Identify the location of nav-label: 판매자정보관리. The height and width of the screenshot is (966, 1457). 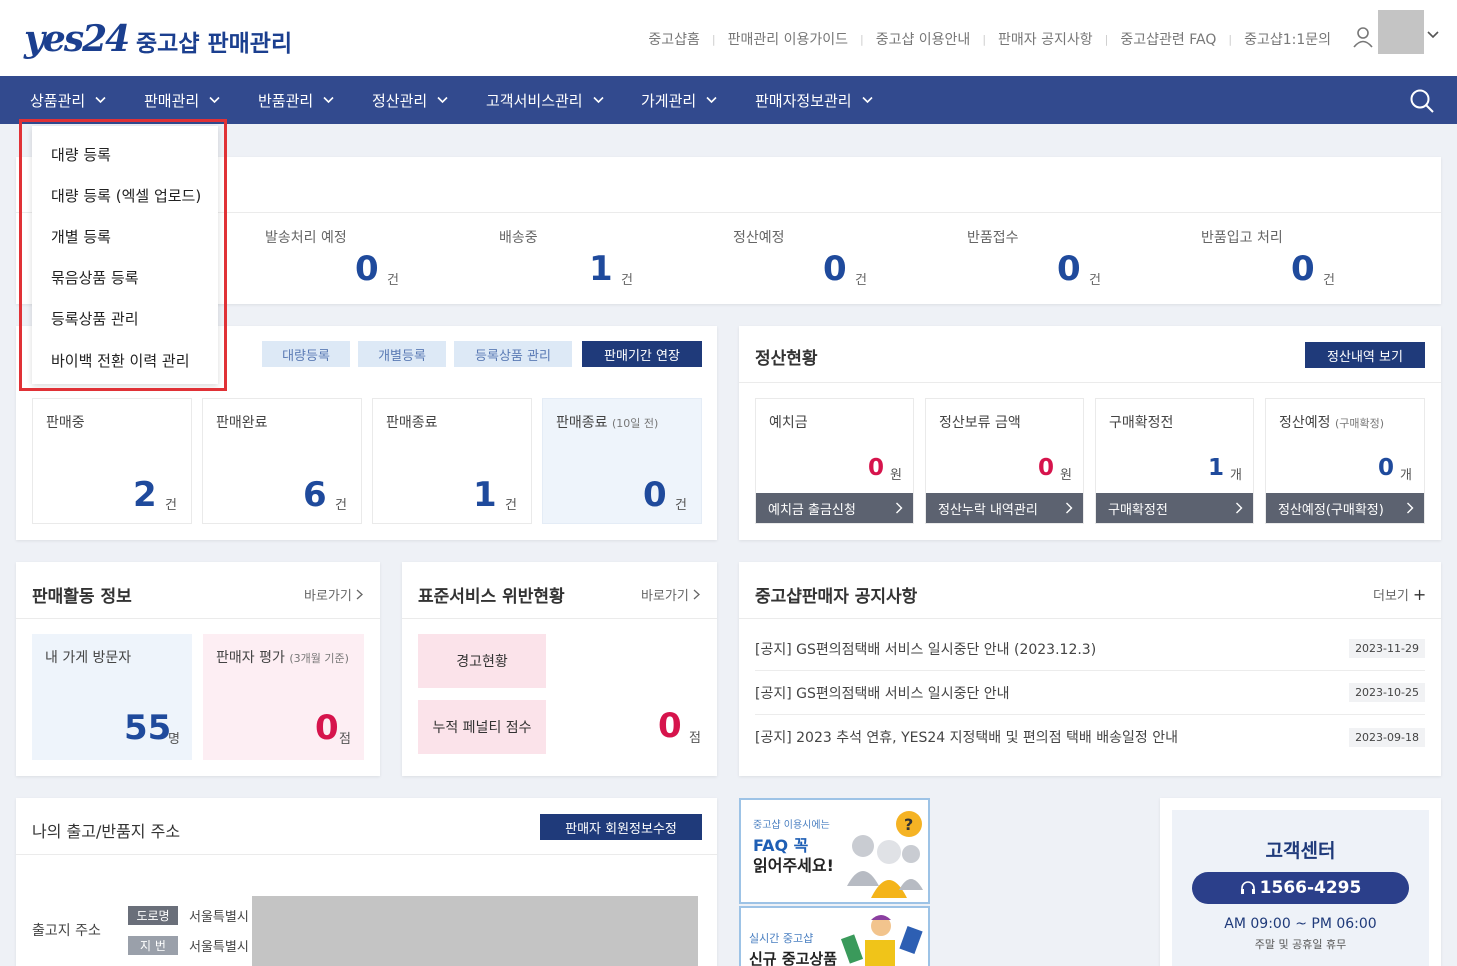
(803, 100).